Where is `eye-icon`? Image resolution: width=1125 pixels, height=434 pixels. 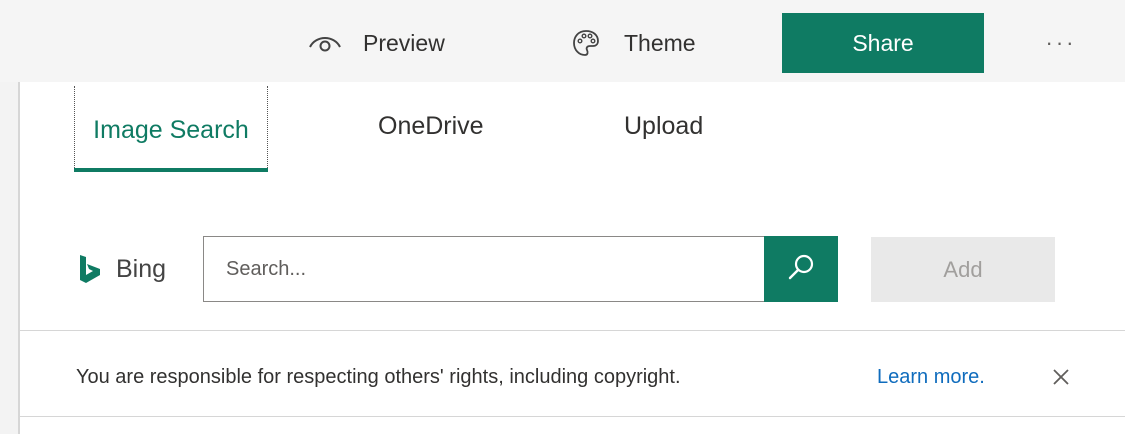 eye-icon is located at coordinates (325, 43).